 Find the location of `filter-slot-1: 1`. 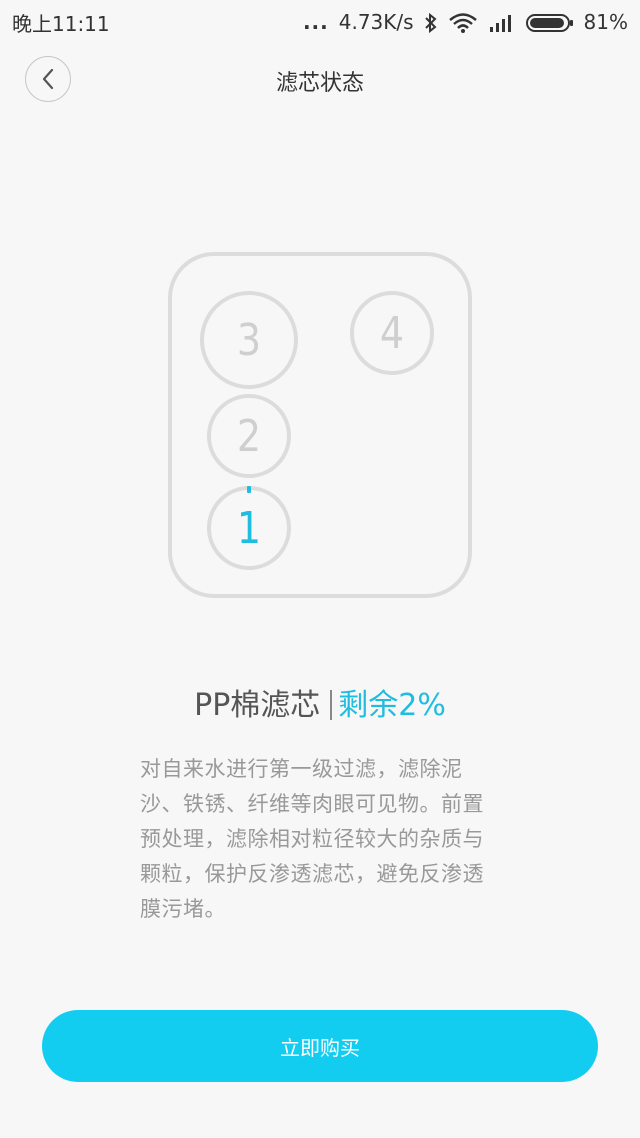

filter-slot-1: 1 is located at coordinates (249, 528).